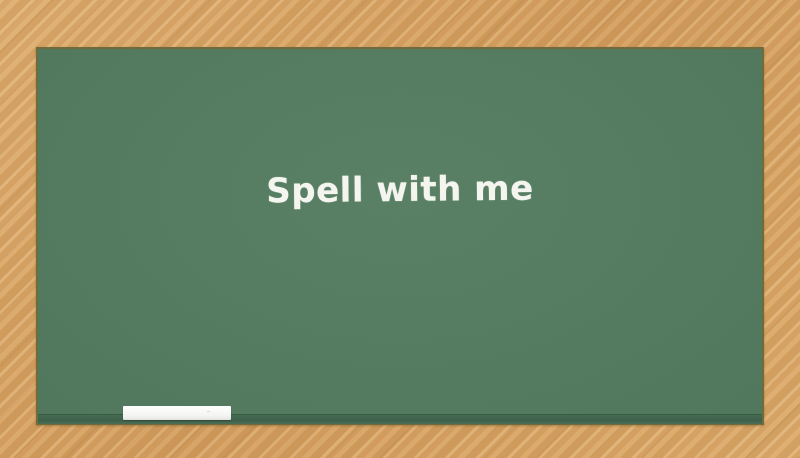  Describe the element at coordinates (400, 190) in the screenshot. I see `game-title: Spell with me` at that location.